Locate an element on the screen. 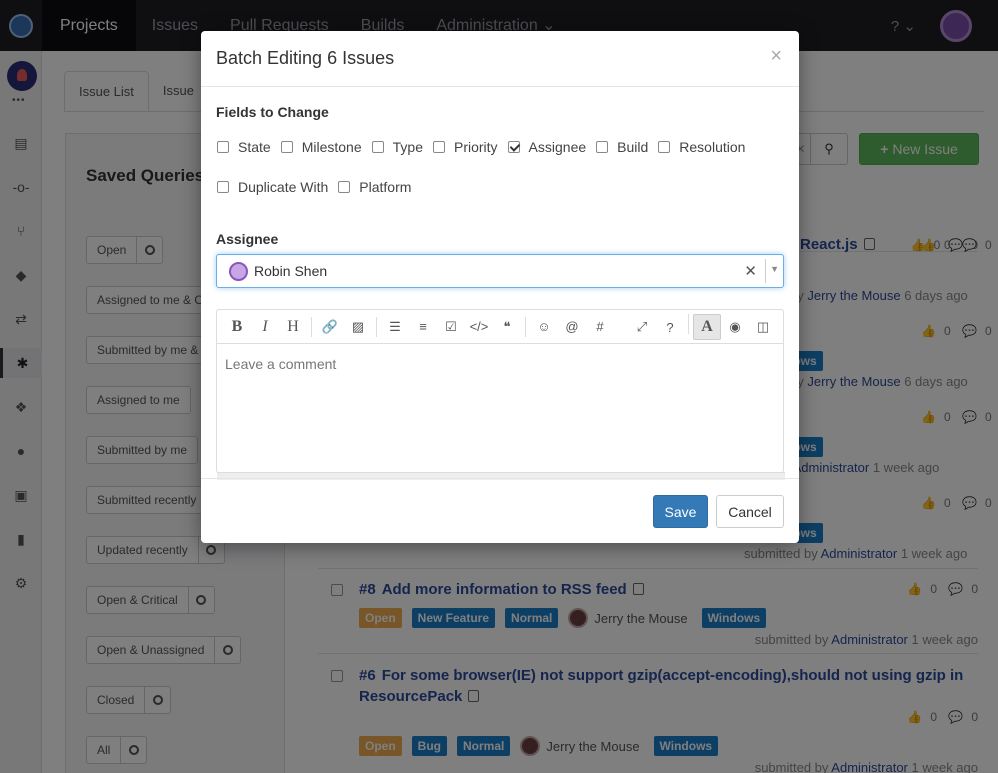  cancel-button: Cancel is located at coordinates (750, 511).